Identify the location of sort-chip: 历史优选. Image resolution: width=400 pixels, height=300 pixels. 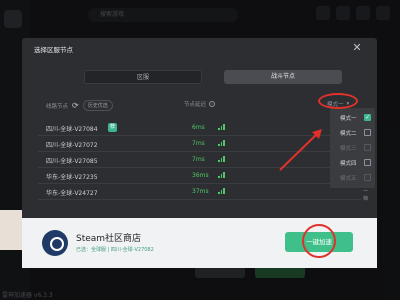
(97, 105).